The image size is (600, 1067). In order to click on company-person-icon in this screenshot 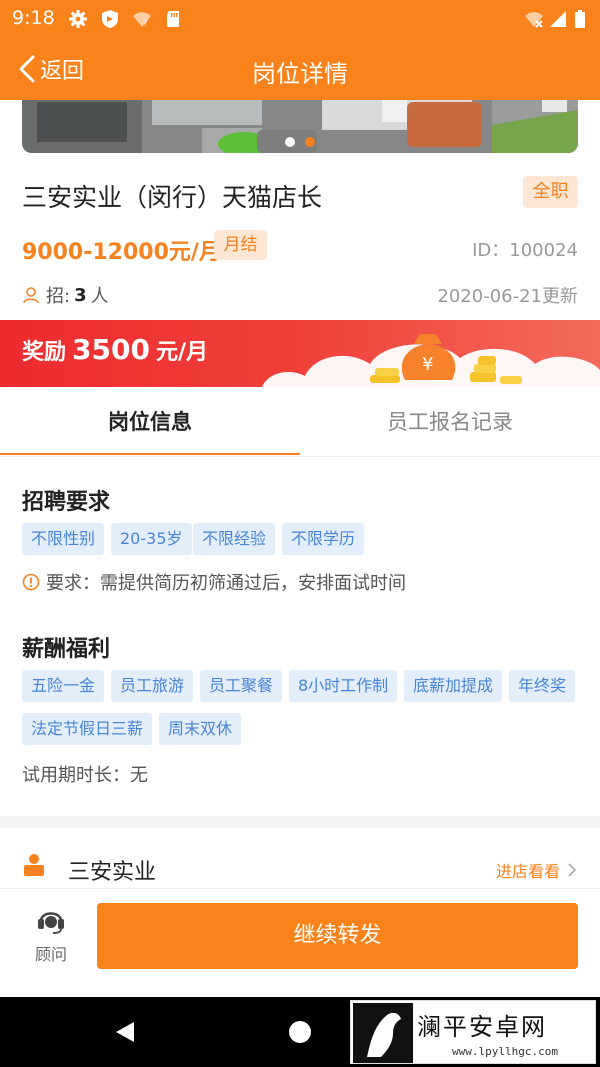, I will do `click(34, 865)`.